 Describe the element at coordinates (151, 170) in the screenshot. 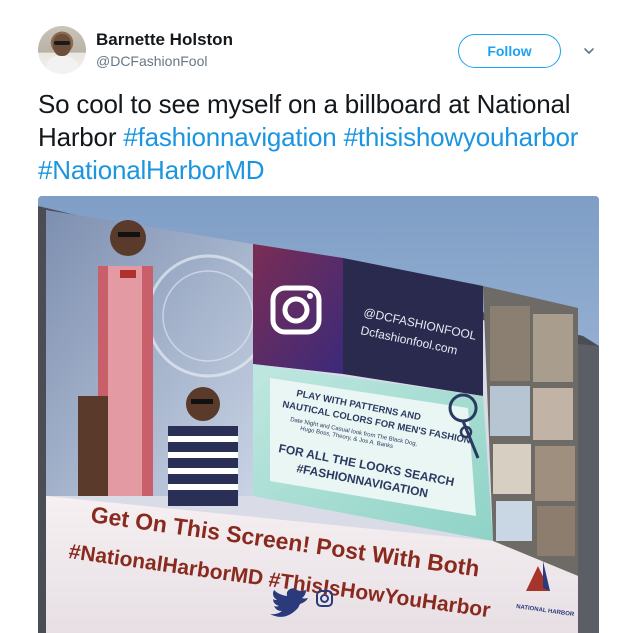

I see `hashtag-link: #NationalHarborMD` at that location.